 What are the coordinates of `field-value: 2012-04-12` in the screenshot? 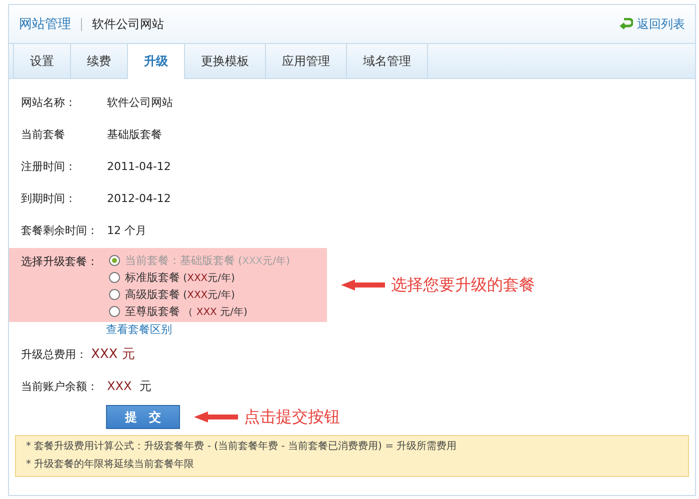 It's located at (139, 198).